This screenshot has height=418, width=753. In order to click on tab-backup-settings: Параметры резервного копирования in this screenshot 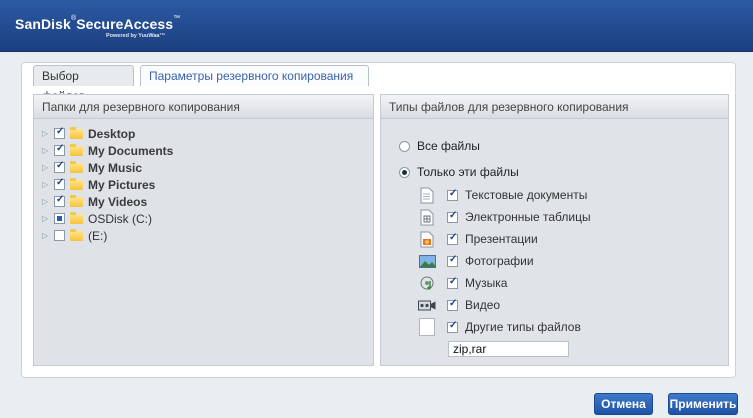, I will do `click(254, 75)`.